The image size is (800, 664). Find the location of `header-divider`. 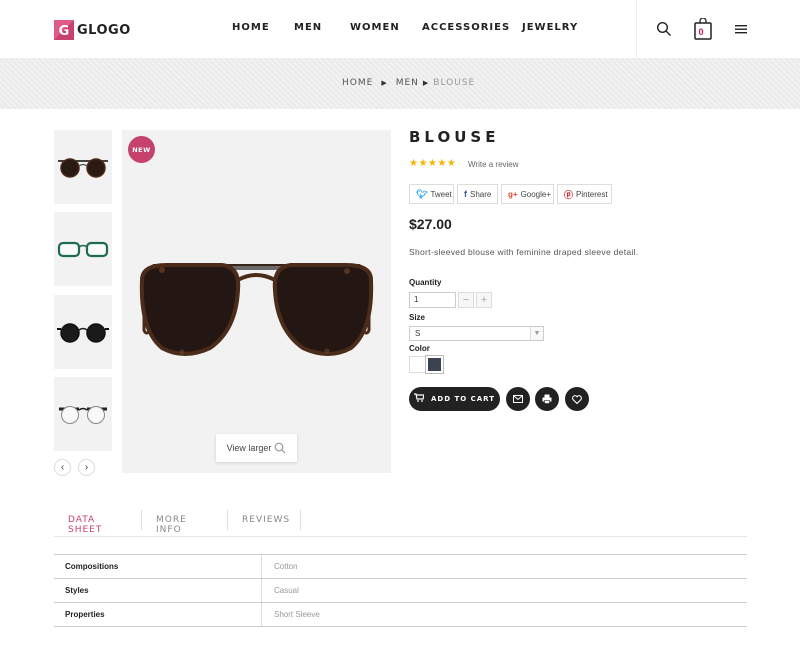

header-divider is located at coordinates (636, 29).